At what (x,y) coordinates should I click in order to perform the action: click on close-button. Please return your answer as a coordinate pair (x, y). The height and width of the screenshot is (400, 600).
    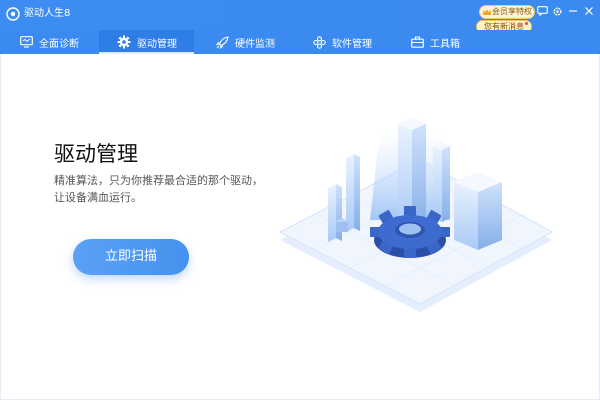
    Looking at the image, I should click on (589, 11).